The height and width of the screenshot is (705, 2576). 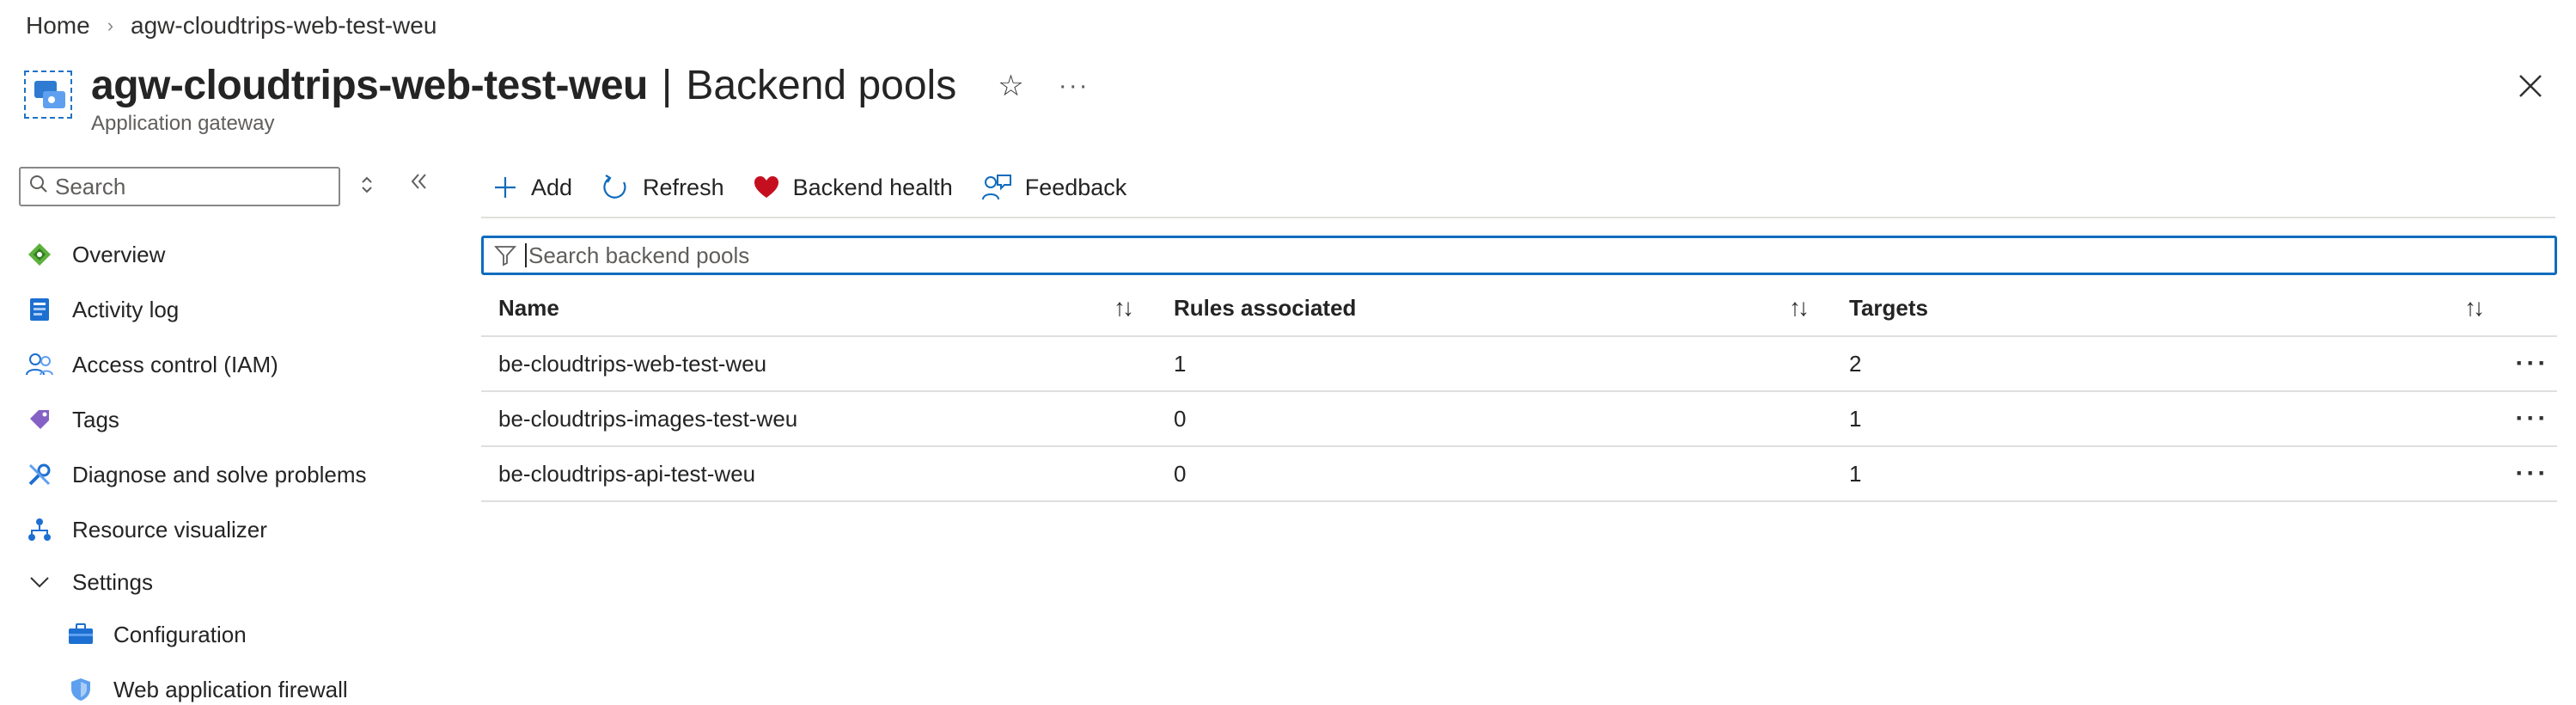 What do you see at coordinates (615, 187) in the screenshot?
I see `refresh-icon` at bounding box center [615, 187].